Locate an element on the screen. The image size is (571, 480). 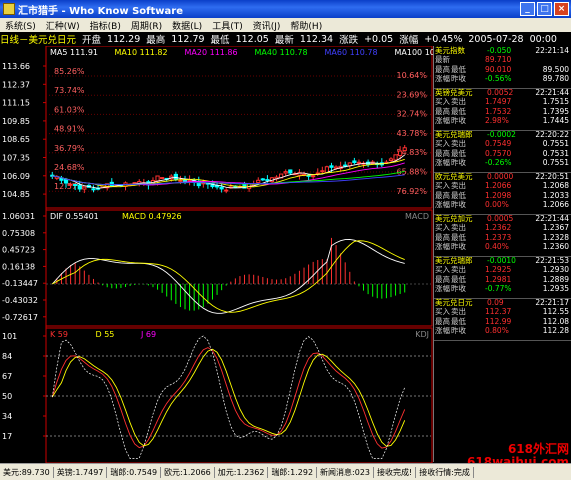
quote-value: 112.55 is located at coordinates (555, 311).